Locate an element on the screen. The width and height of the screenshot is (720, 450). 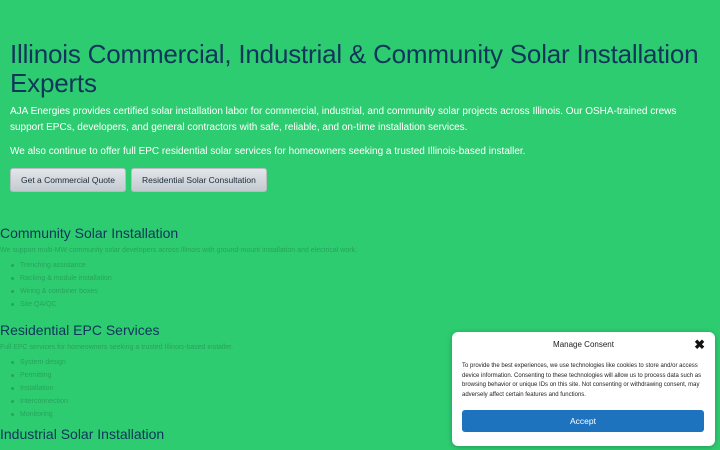
accept-button: Accept is located at coordinates (583, 421).